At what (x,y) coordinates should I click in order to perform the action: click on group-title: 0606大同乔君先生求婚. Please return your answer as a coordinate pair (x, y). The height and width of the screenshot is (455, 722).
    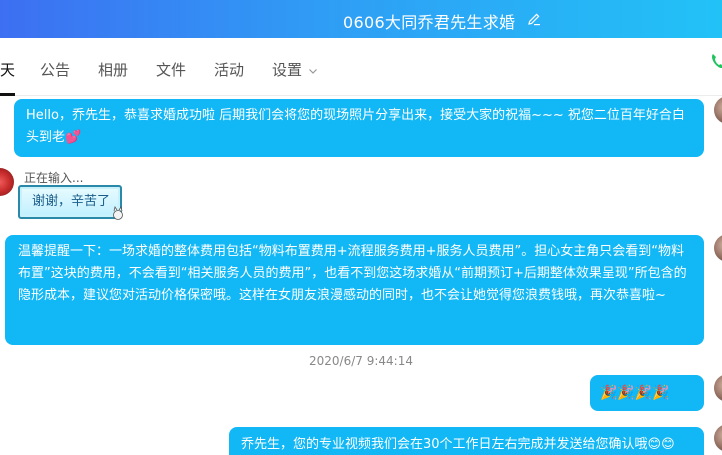
    Looking at the image, I should click on (429, 22).